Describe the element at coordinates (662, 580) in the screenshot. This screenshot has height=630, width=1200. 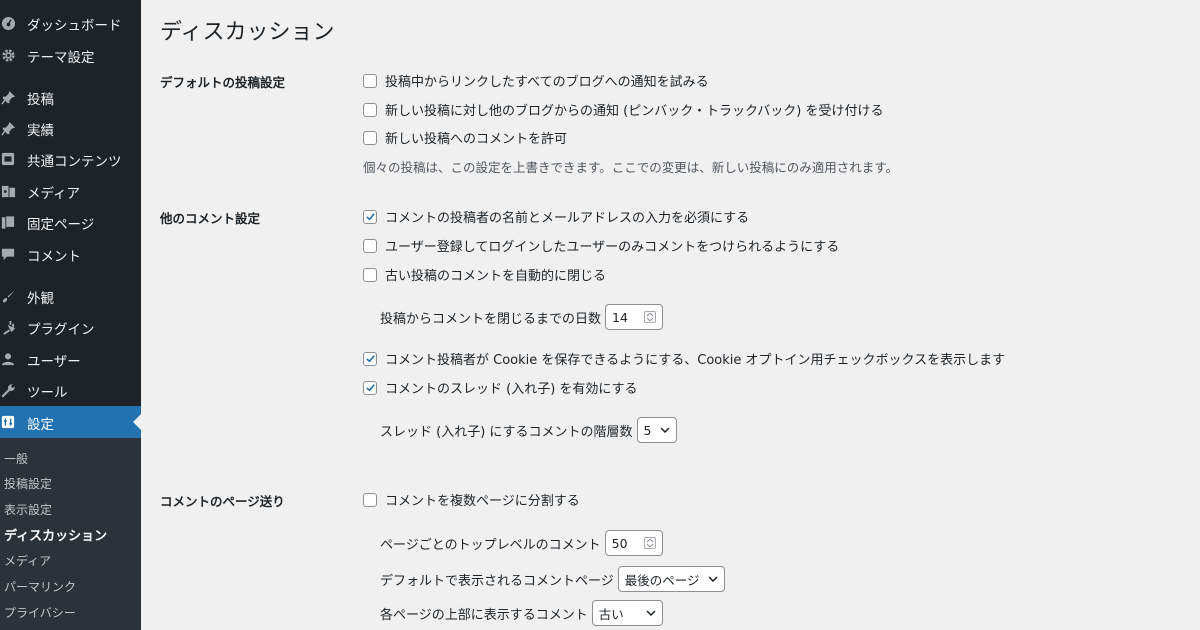
I see `default-page-value: 最後のページ` at that location.